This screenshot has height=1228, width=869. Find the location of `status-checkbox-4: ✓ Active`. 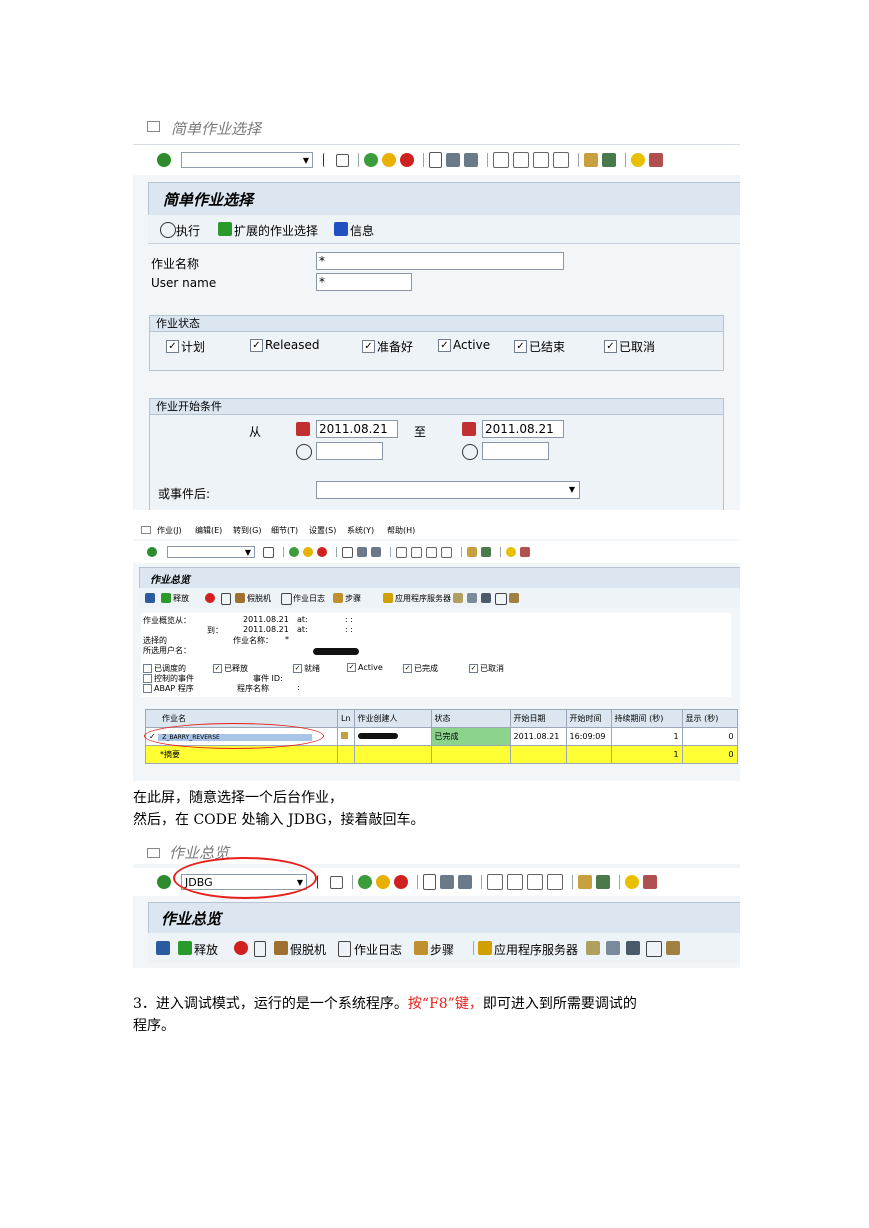

status-checkbox-4: ✓ Active is located at coordinates (464, 345).